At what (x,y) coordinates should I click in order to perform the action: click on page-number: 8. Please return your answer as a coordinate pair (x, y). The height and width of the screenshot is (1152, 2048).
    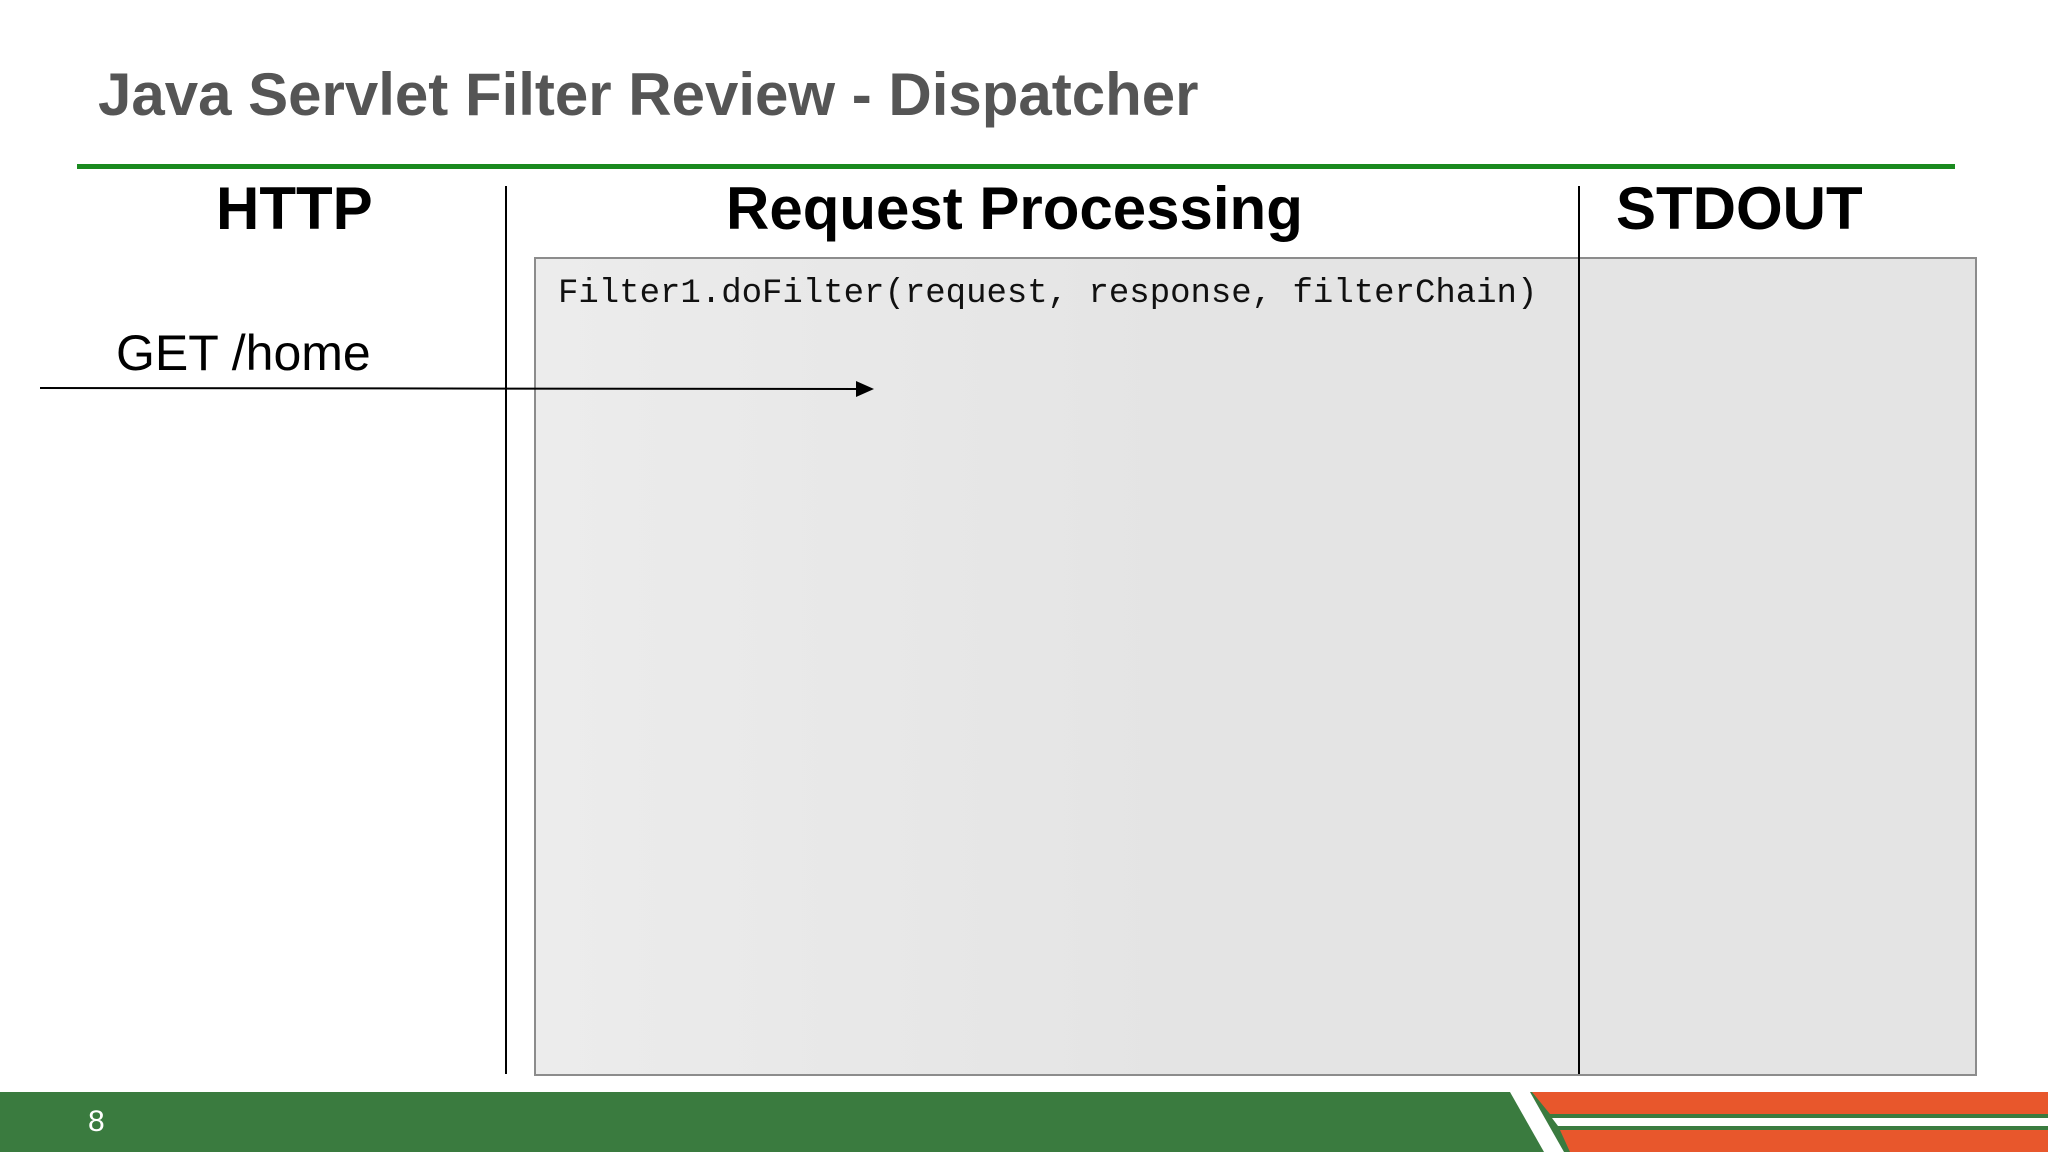
    Looking at the image, I should click on (96, 1121).